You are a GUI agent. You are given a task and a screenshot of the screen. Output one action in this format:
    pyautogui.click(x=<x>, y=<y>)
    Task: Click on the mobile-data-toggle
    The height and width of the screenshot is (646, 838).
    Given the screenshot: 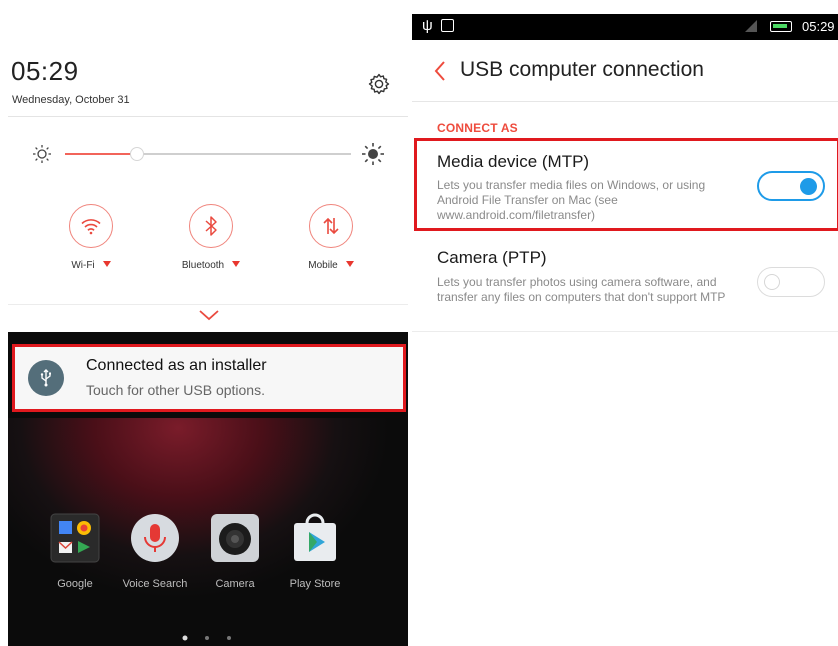 What is the action you would take?
    pyautogui.click(x=331, y=226)
    